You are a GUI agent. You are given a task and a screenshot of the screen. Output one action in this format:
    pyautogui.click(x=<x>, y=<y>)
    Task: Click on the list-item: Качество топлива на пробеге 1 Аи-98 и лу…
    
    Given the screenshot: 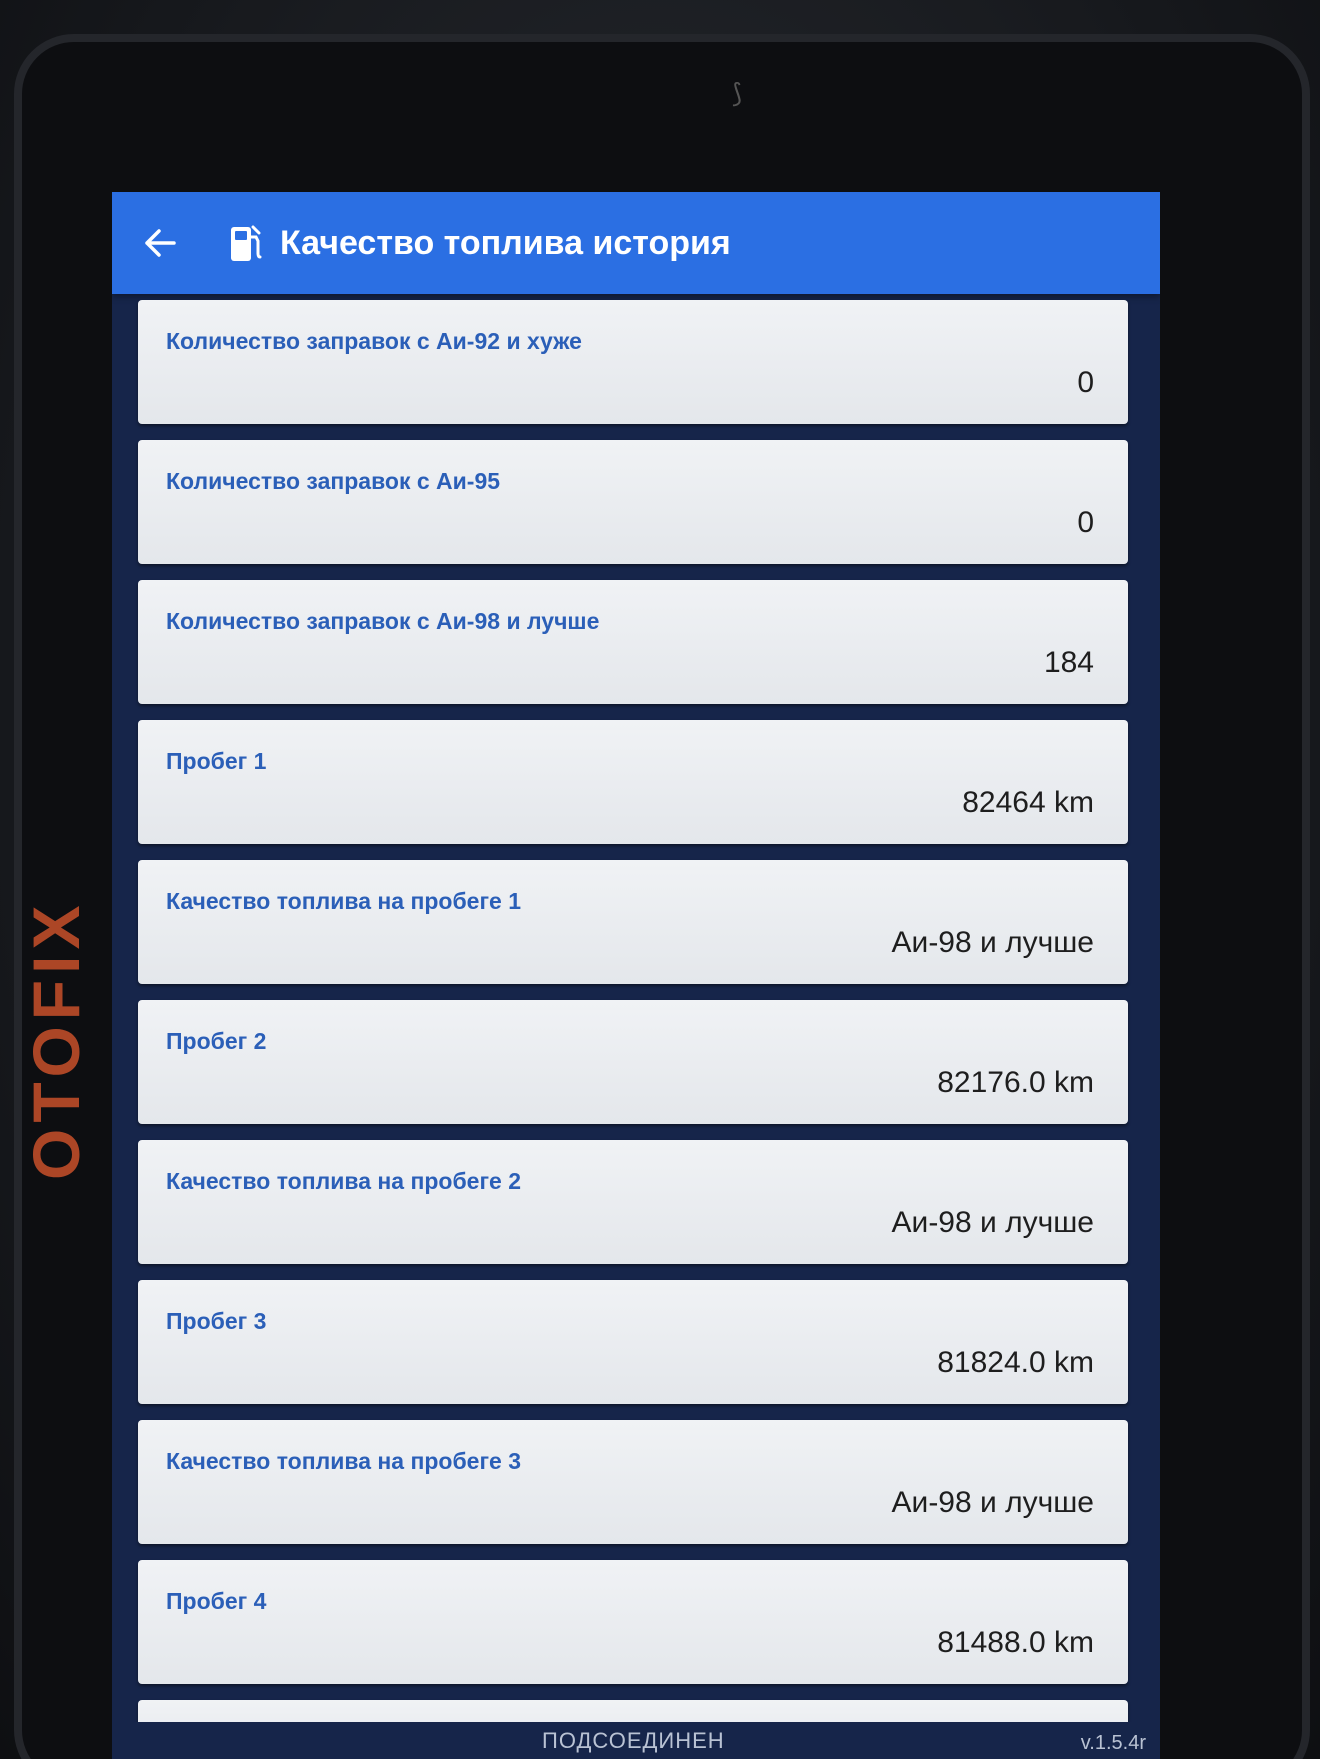 What is the action you would take?
    pyautogui.click(x=633, y=922)
    